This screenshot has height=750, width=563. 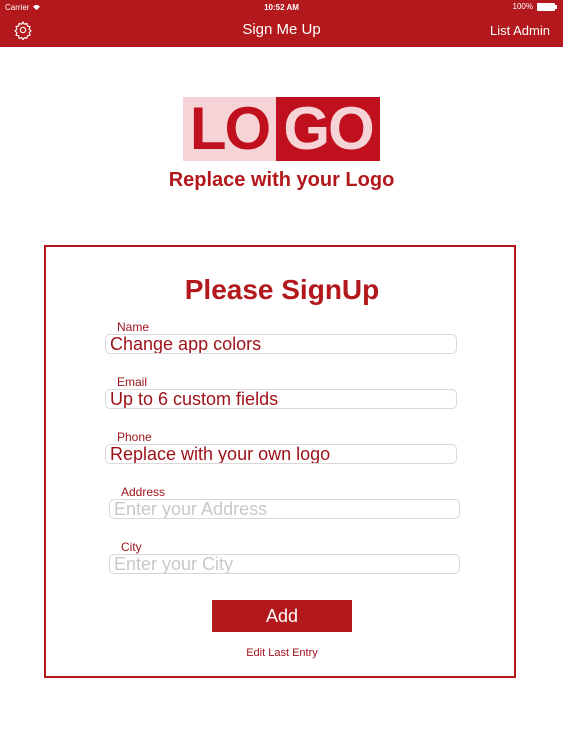 I want to click on battery-indicator: 100%, so click(x=534, y=6).